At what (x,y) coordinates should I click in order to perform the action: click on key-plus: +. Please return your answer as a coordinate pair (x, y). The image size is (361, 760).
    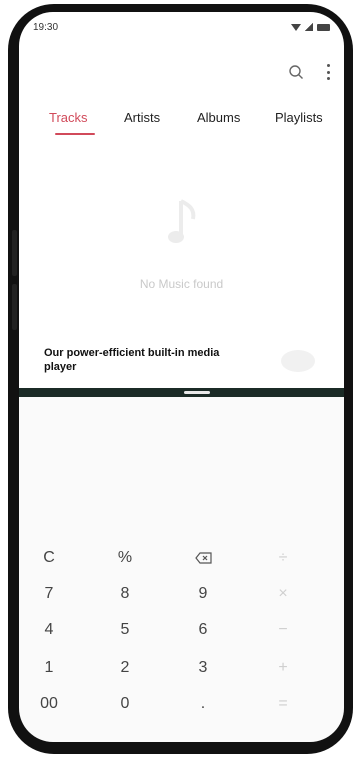
    Looking at the image, I should click on (283, 668).